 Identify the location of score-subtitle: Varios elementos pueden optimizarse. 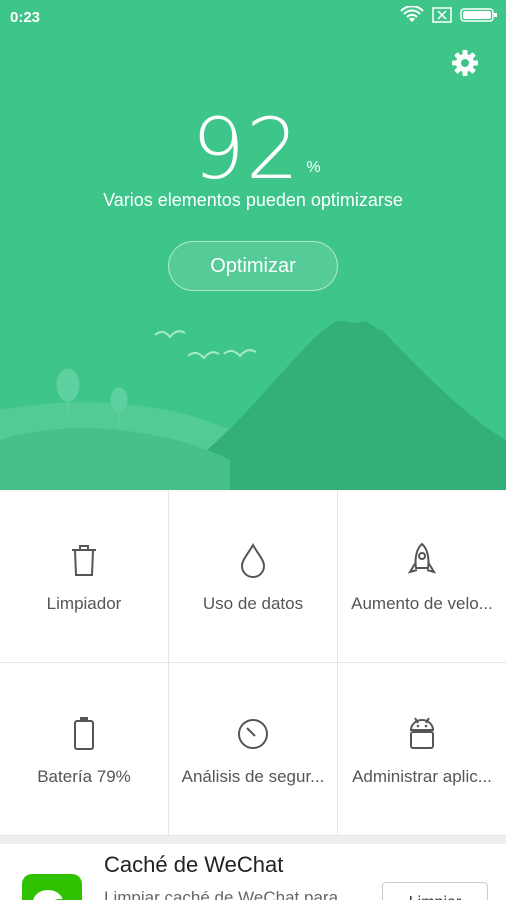
(253, 200).